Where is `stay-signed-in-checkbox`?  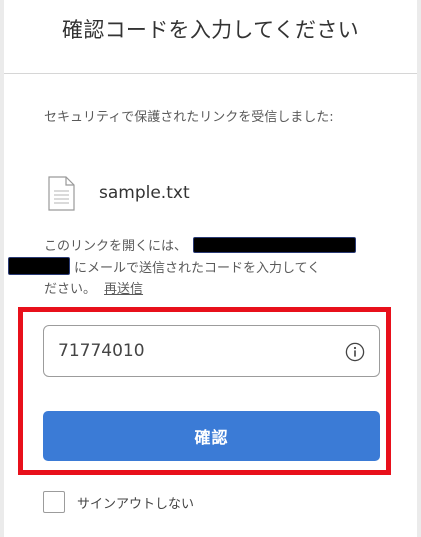 stay-signed-in-checkbox is located at coordinates (54, 502).